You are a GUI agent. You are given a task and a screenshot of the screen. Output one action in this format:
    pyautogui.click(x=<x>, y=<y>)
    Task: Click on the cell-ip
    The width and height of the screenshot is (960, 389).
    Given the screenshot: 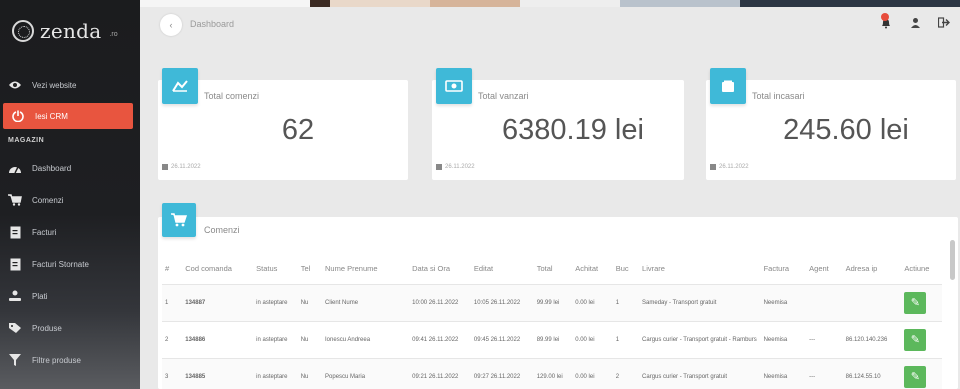 What is the action you would take?
    pyautogui.click(x=872, y=302)
    